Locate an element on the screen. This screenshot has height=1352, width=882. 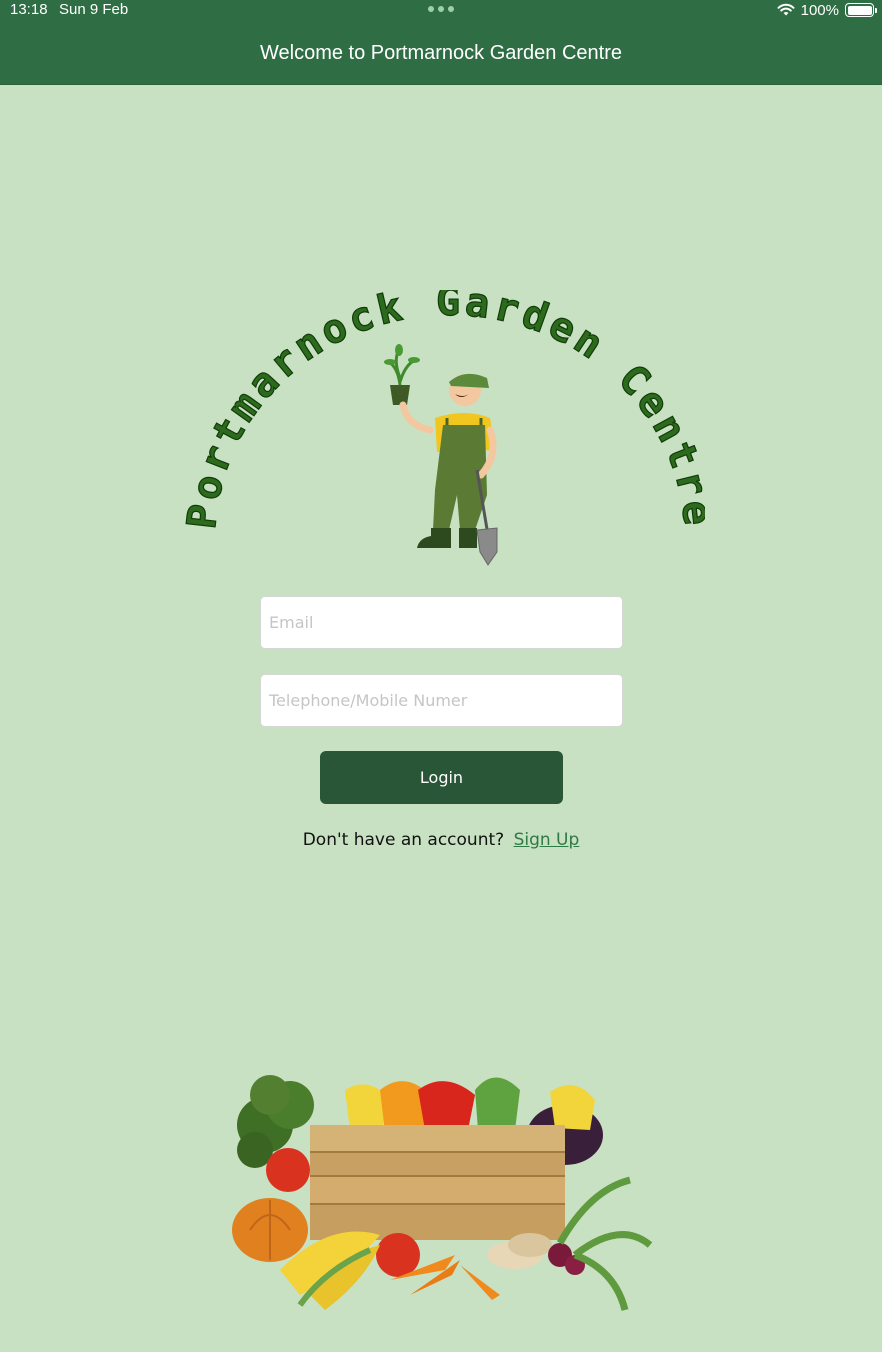
red-pepper-icon is located at coordinates (446, 1105).